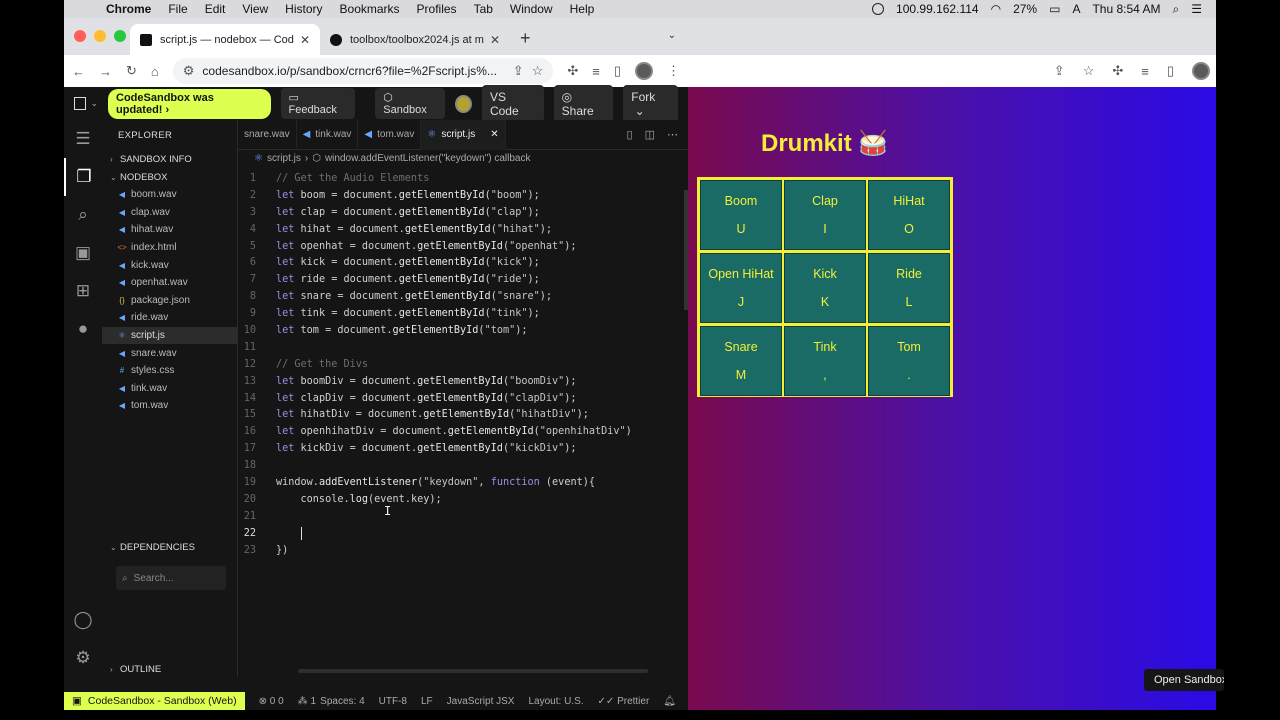 The height and width of the screenshot is (720, 1280). I want to click on menu-edit: Edit, so click(215, 9).